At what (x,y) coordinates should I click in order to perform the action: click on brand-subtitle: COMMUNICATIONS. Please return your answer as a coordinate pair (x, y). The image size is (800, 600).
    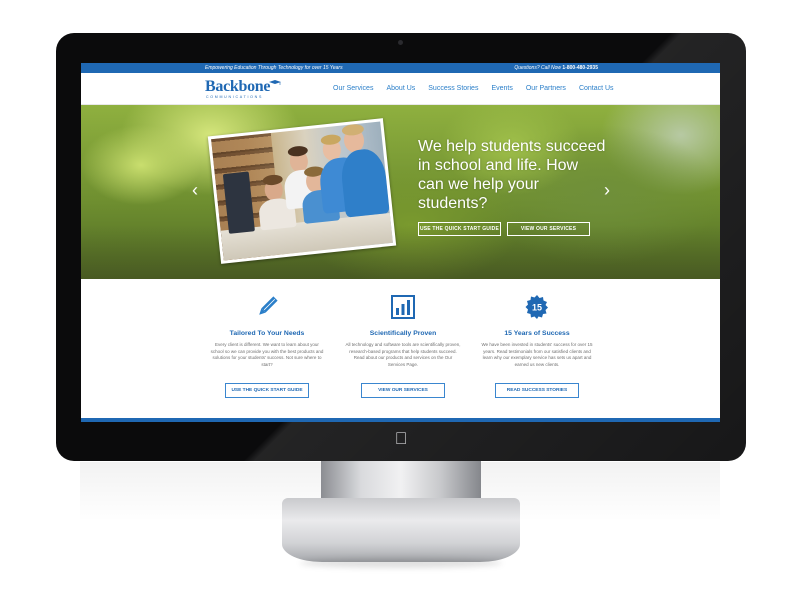
    Looking at the image, I should click on (235, 97).